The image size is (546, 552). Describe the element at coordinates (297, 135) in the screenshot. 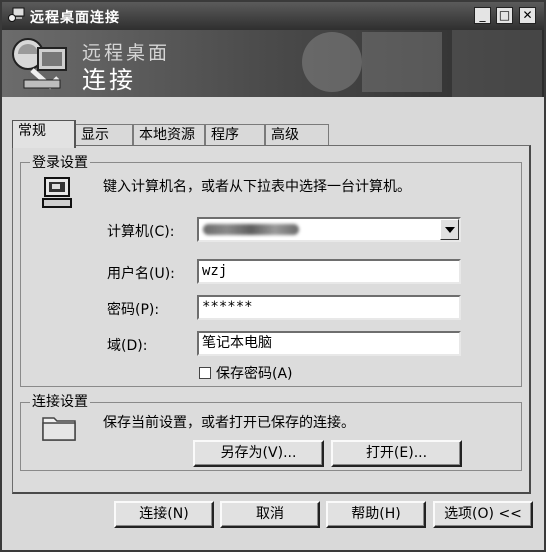

I see `tab-advanced: 高级` at that location.